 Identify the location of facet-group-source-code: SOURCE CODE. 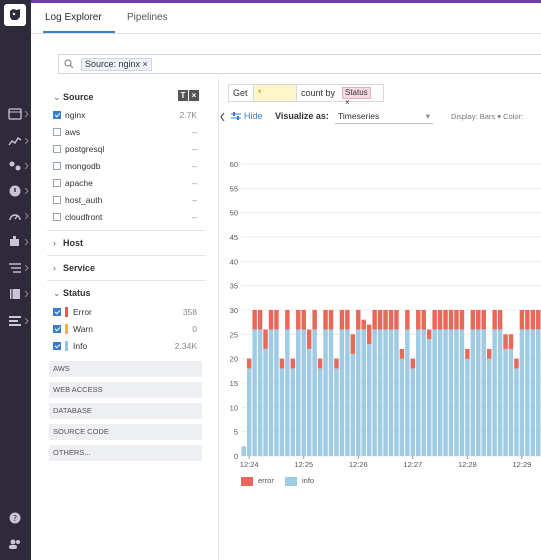
(125, 432).